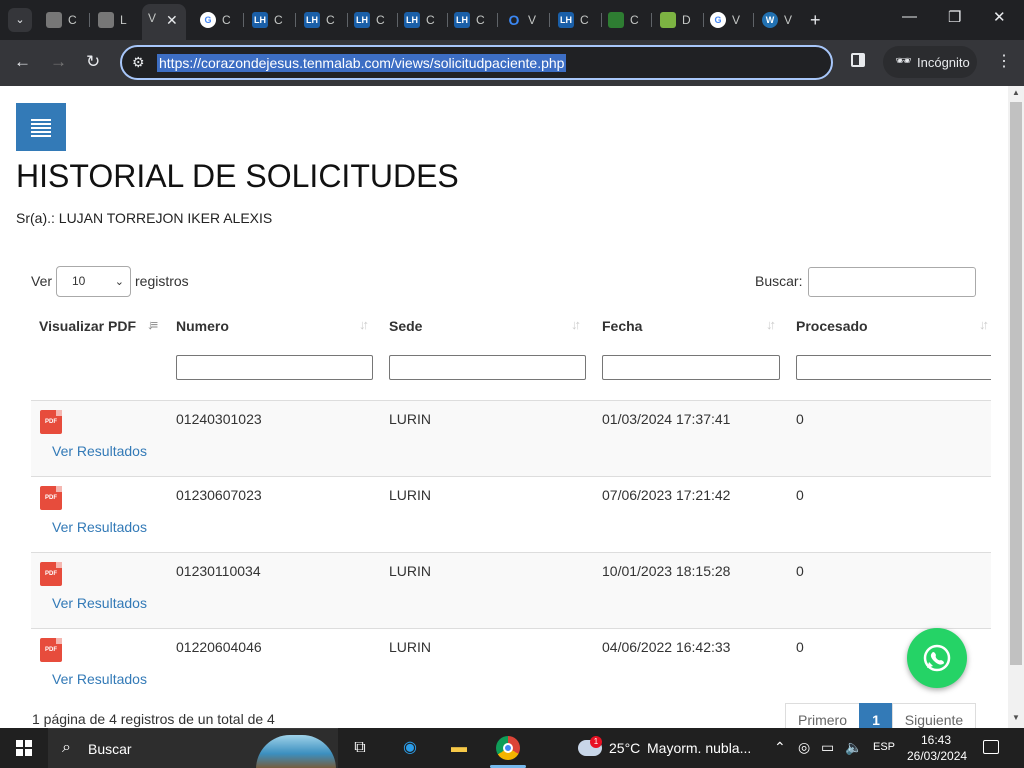 The width and height of the screenshot is (1024, 768). I want to click on chevron-down-icon: ⌄, so click(119, 282).